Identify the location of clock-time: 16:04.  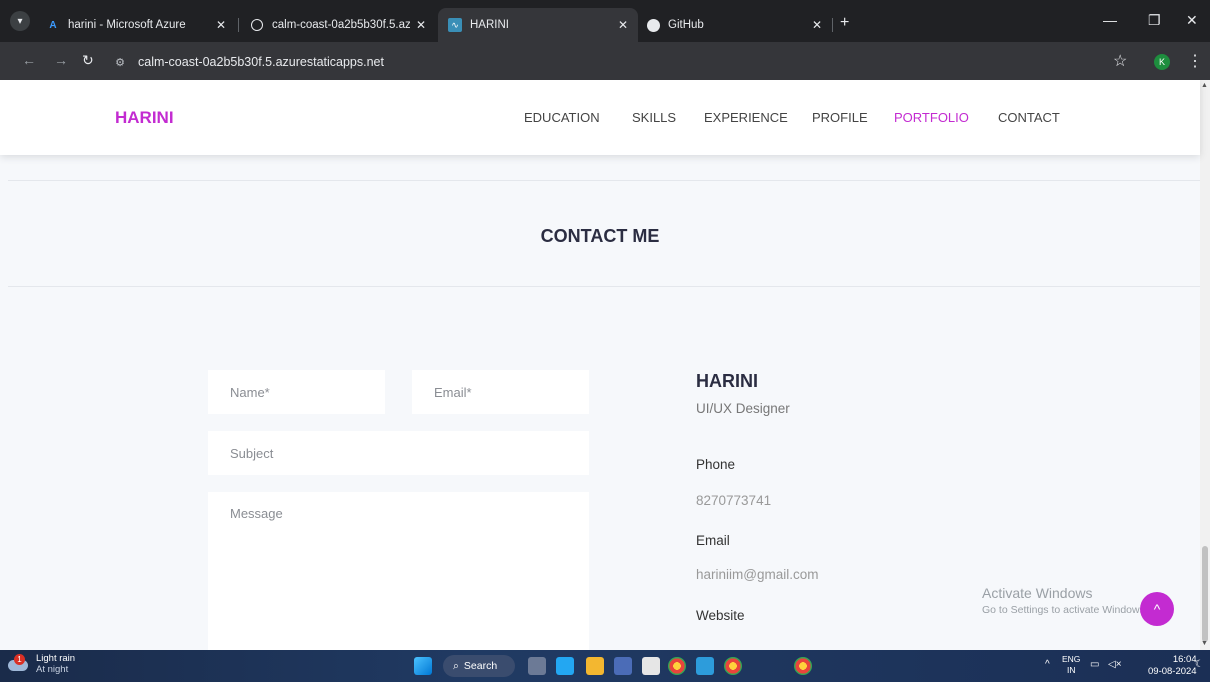
(1184, 659).